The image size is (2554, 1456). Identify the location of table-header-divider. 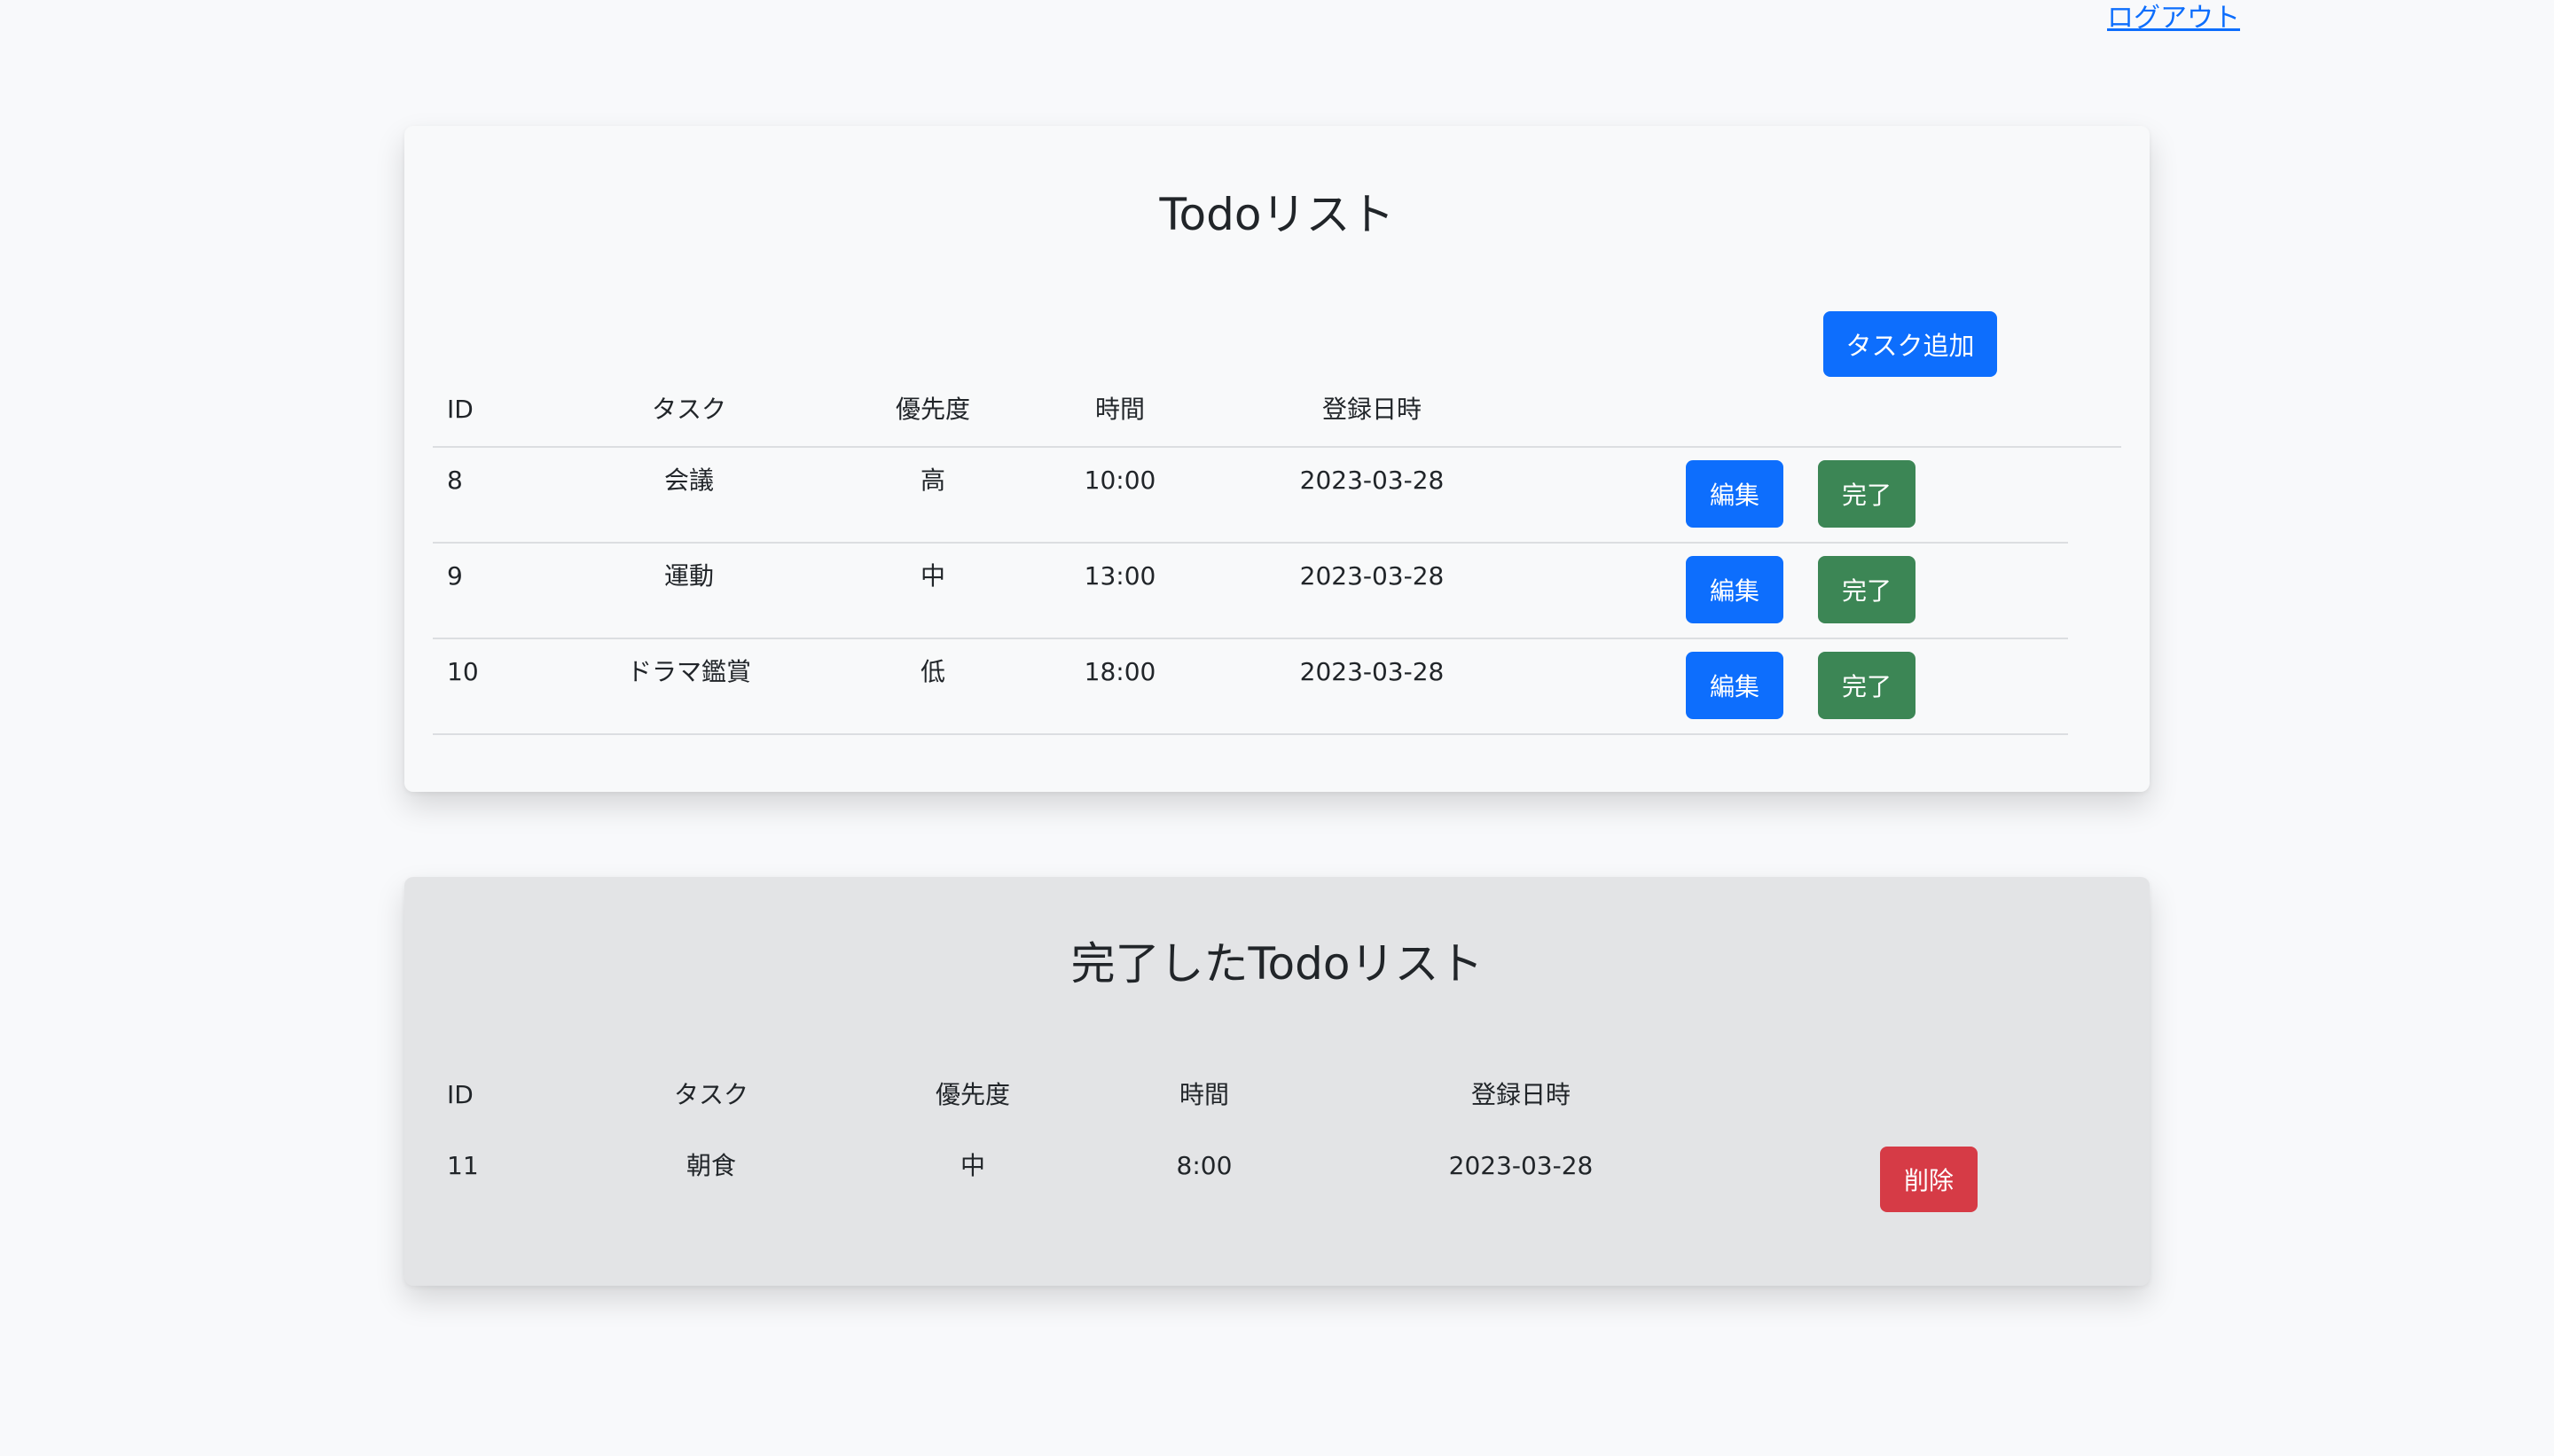
(1277, 447).